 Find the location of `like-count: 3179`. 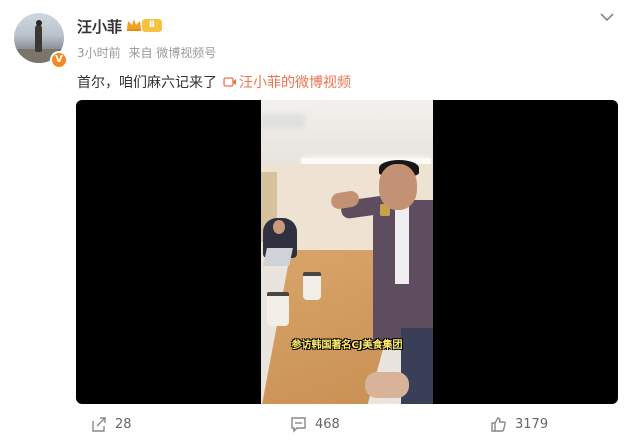

like-count: 3179 is located at coordinates (532, 424).